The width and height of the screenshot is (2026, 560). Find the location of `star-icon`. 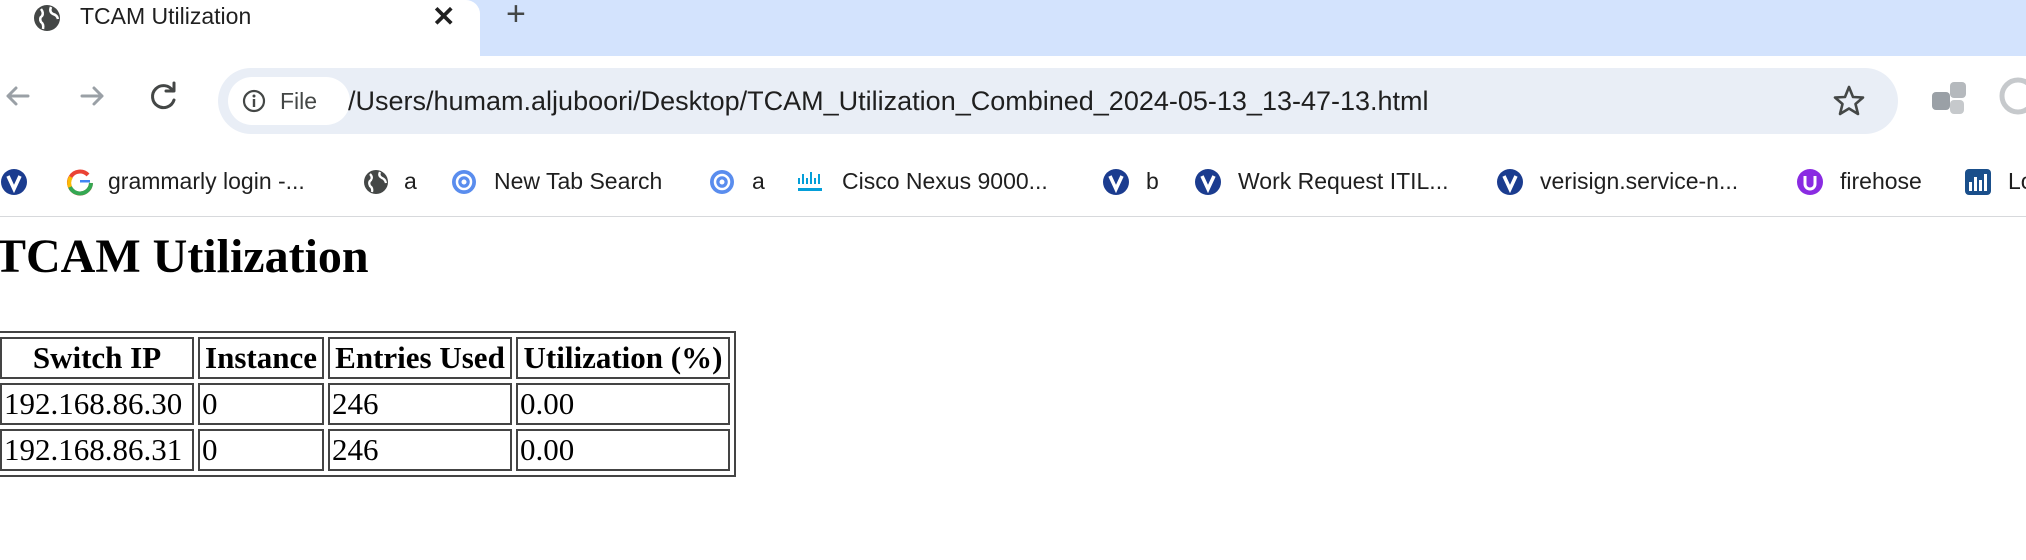

star-icon is located at coordinates (1849, 101).